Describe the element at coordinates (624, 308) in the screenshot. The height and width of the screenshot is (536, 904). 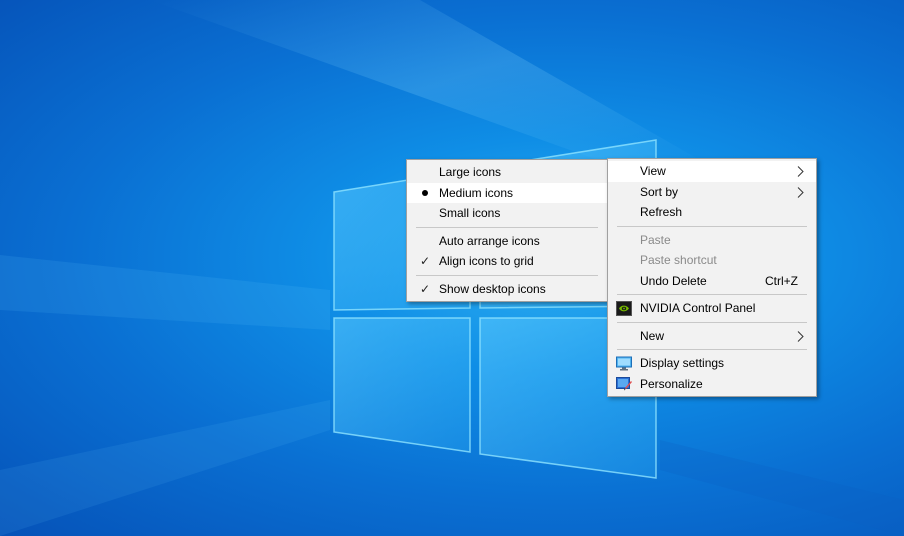
I see `nvidia-icon` at that location.